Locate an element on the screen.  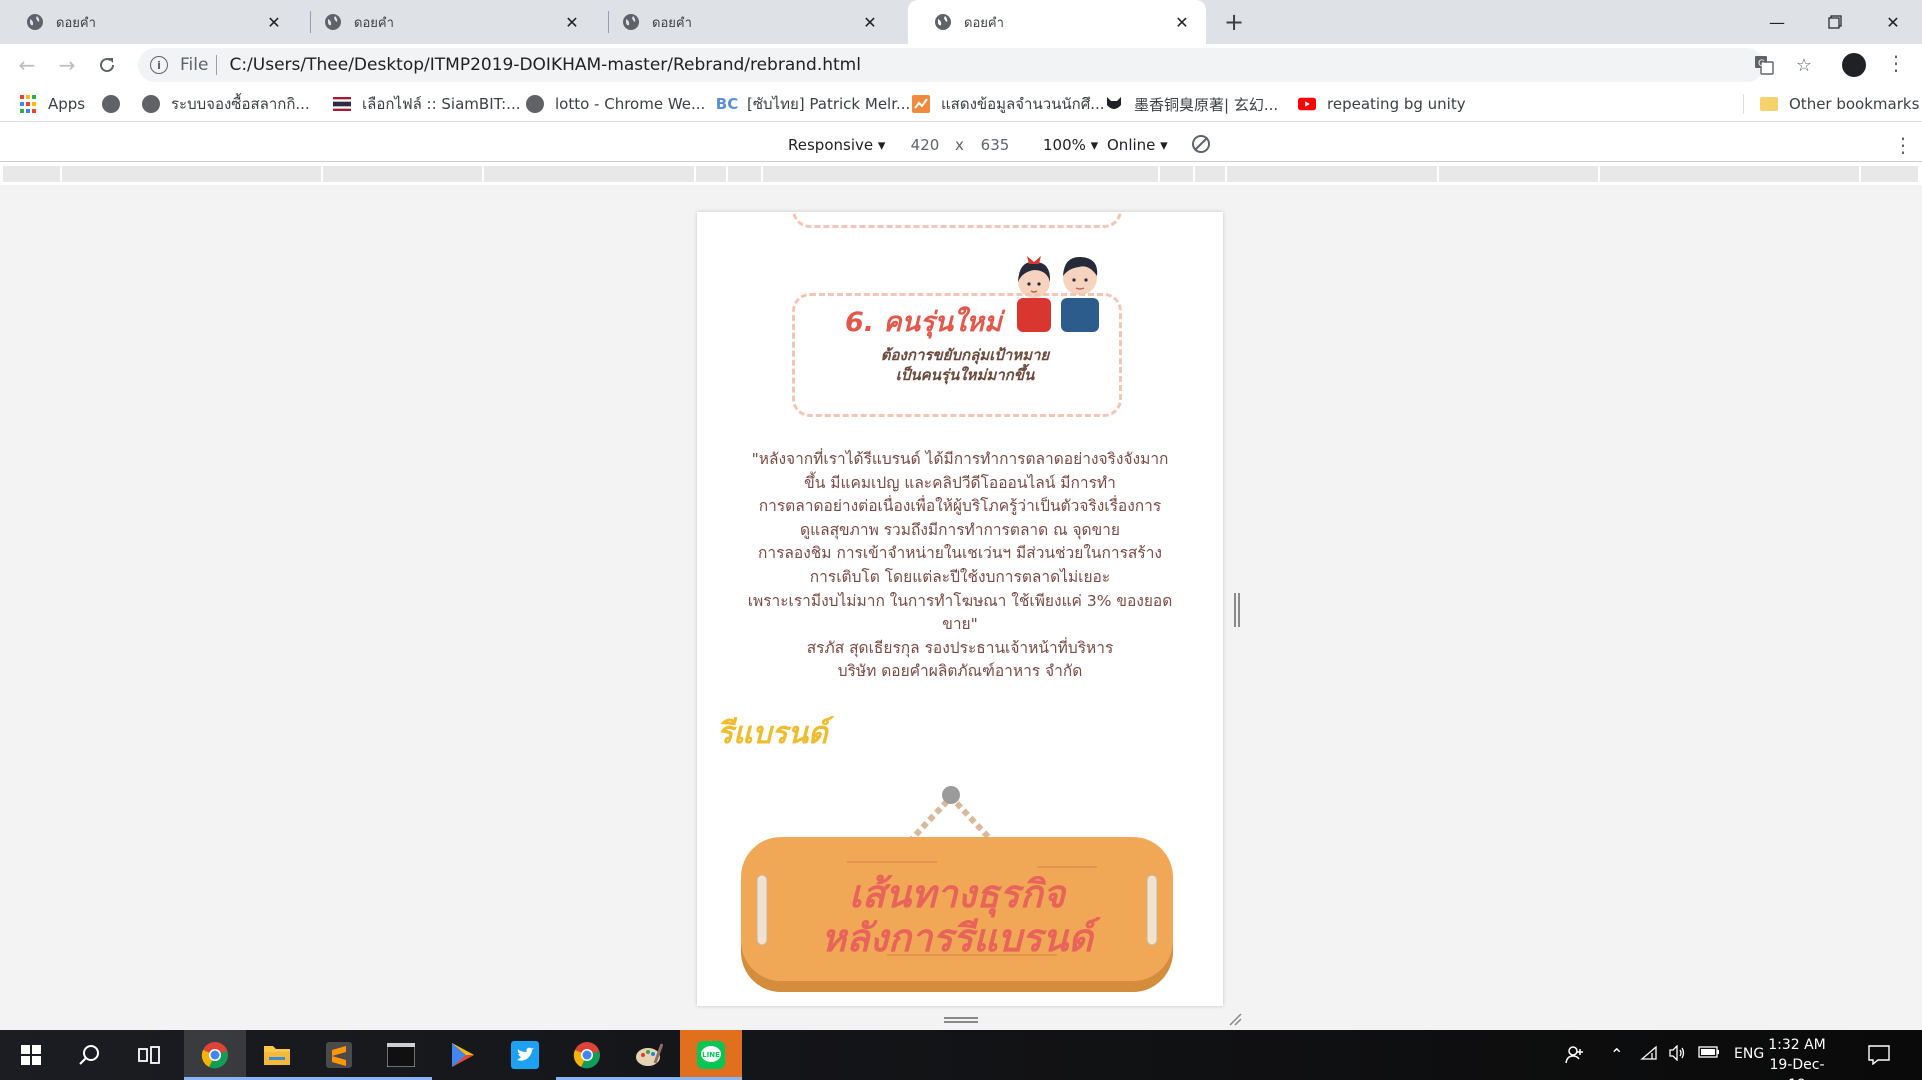
palette-icon is located at coordinates (649, 1054).